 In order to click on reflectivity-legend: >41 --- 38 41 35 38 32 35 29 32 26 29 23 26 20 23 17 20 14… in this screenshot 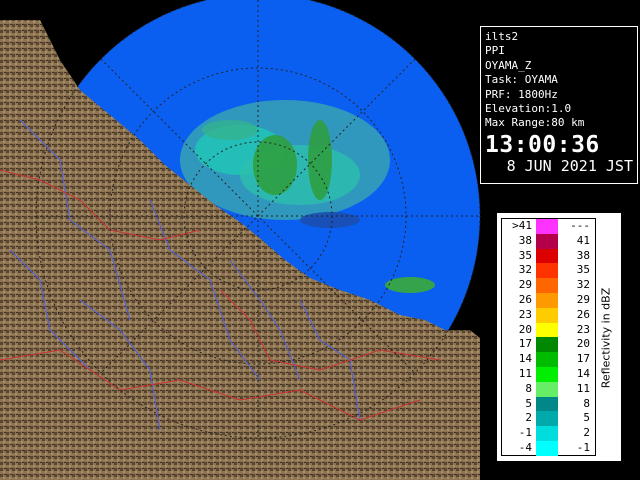, I will do `click(559, 337)`.